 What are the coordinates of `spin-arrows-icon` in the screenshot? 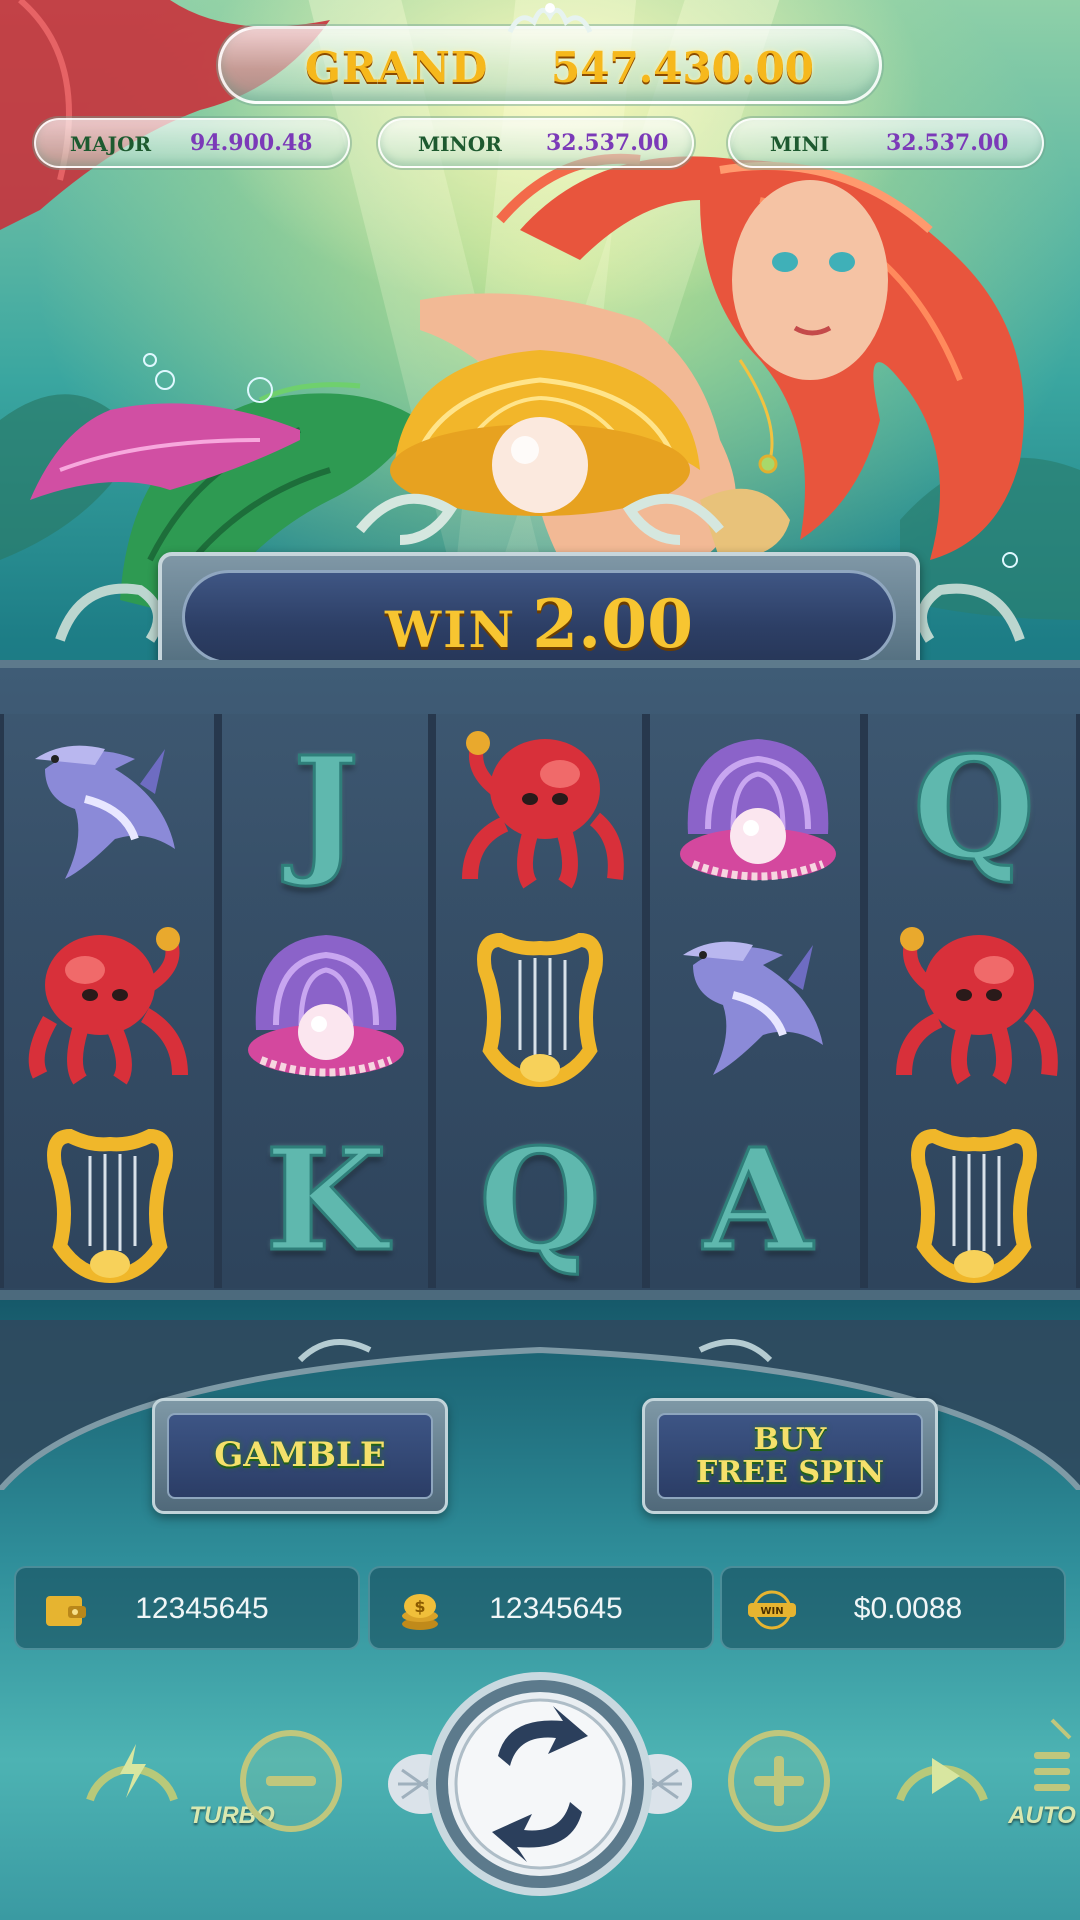 It's located at (540, 1784).